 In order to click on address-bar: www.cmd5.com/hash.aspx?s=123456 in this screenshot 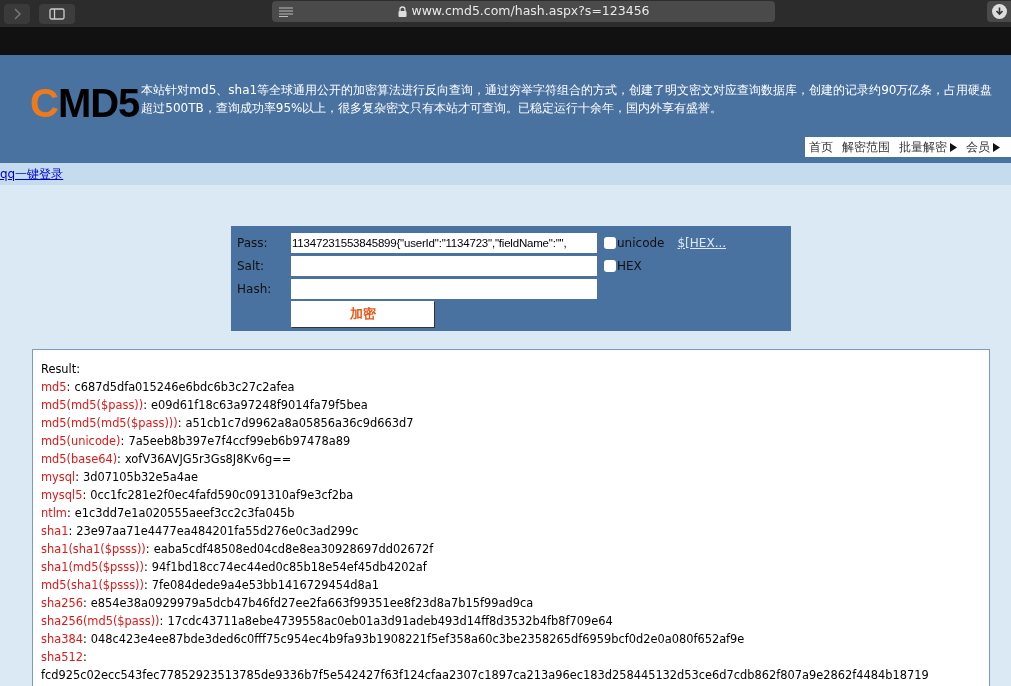, I will do `click(523, 11)`.